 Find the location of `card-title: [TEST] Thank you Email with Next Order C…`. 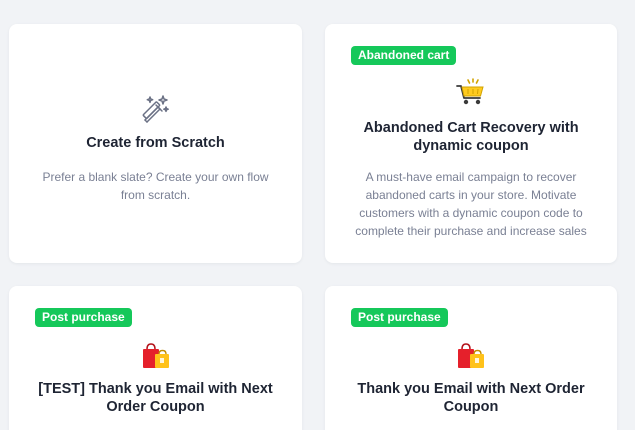

card-title: [TEST] Thank you Email with Next Order C… is located at coordinates (155, 398).